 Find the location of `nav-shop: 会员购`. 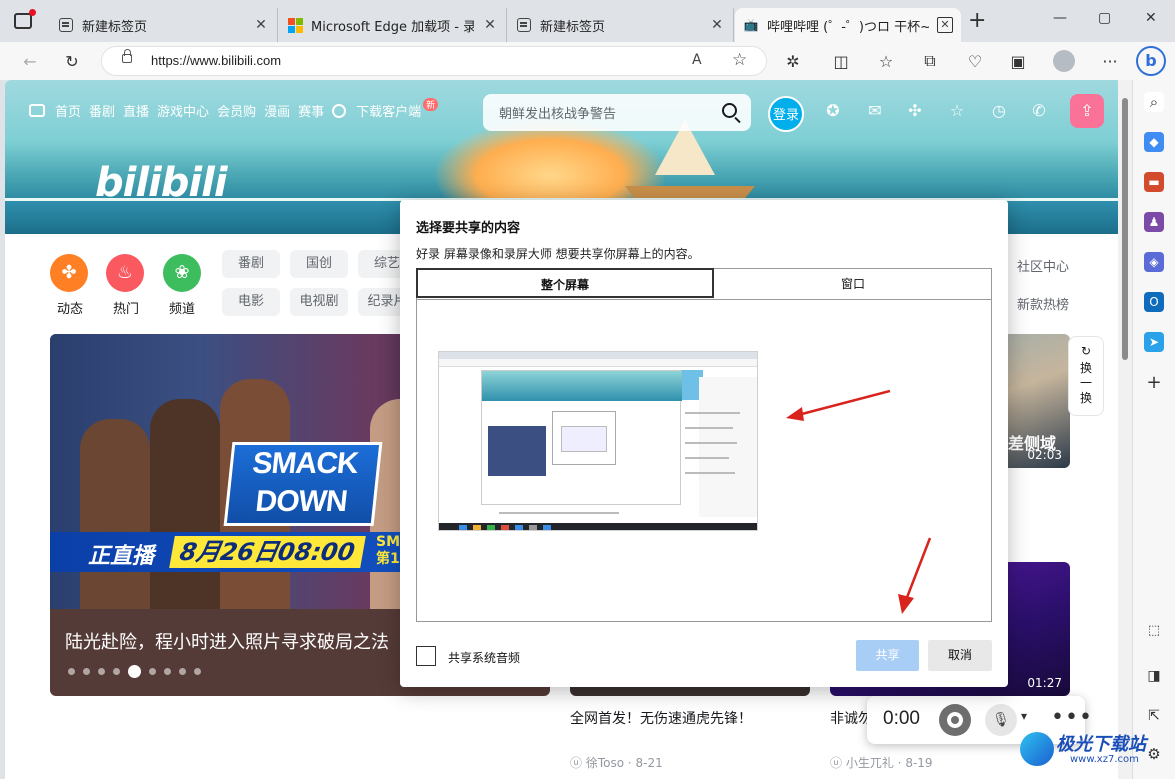

nav-shop: 会员购 is located at coordinates (236, 110).